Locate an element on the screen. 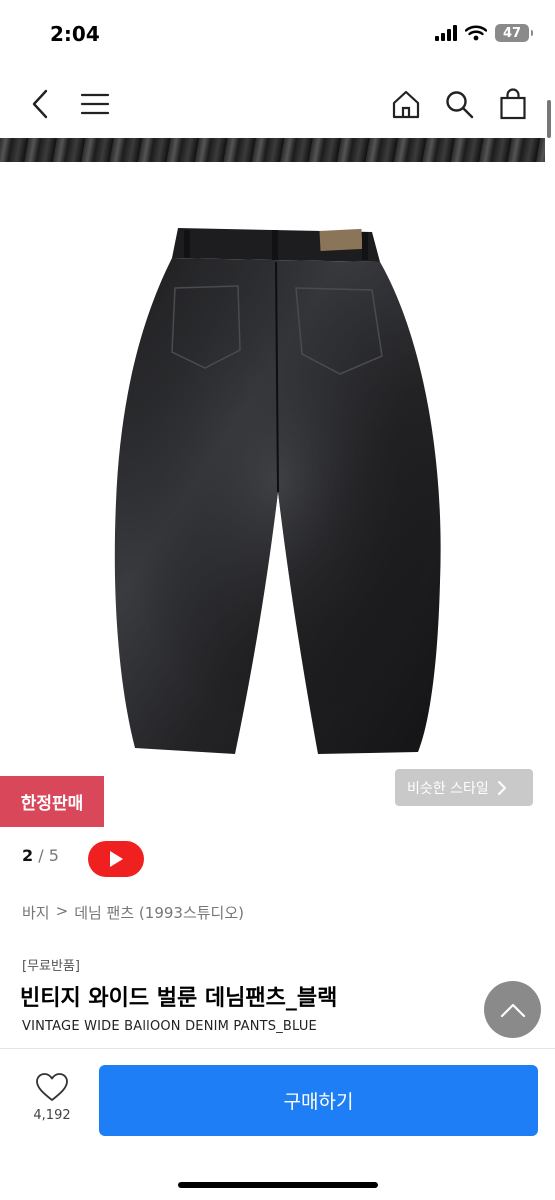  heart-icon is located at coordinates (52, 1087).